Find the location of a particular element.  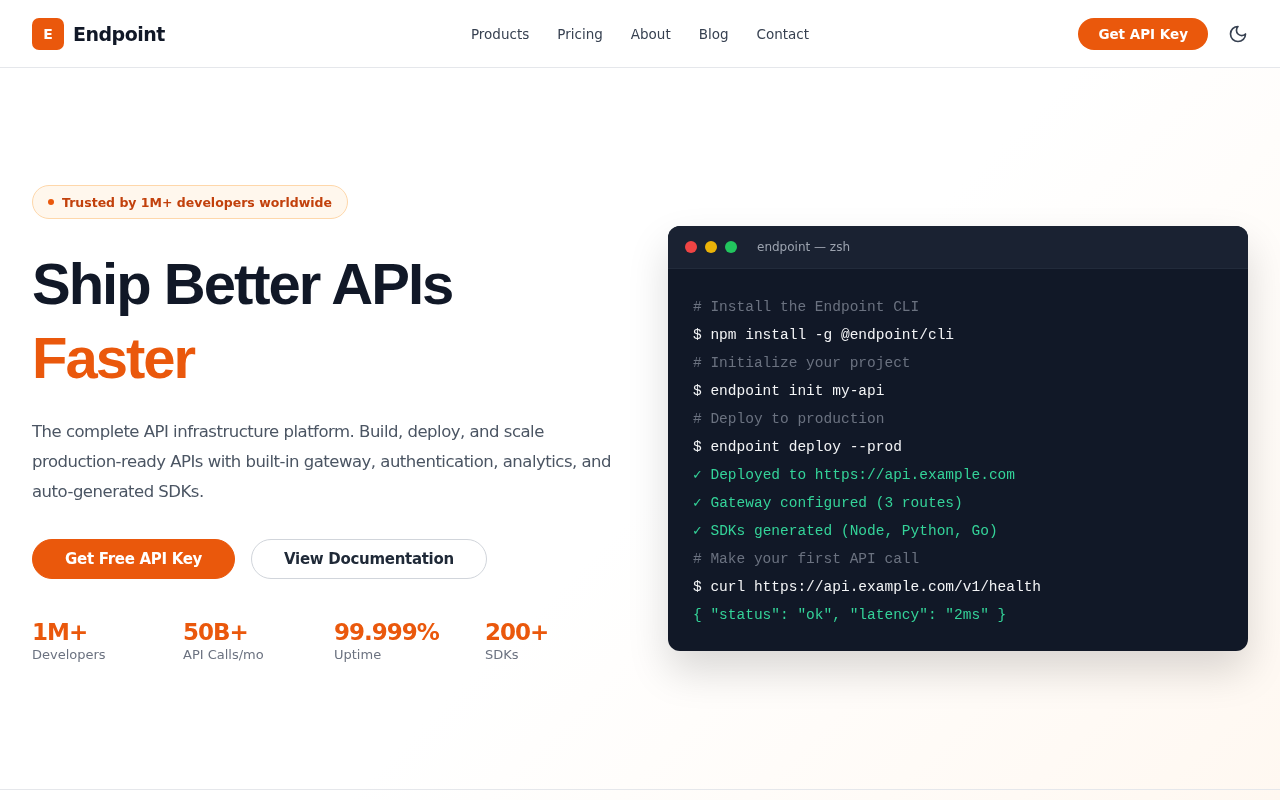

code-output: ✓ Gateway configured (3 routes) is located at coordinates (828, 503).